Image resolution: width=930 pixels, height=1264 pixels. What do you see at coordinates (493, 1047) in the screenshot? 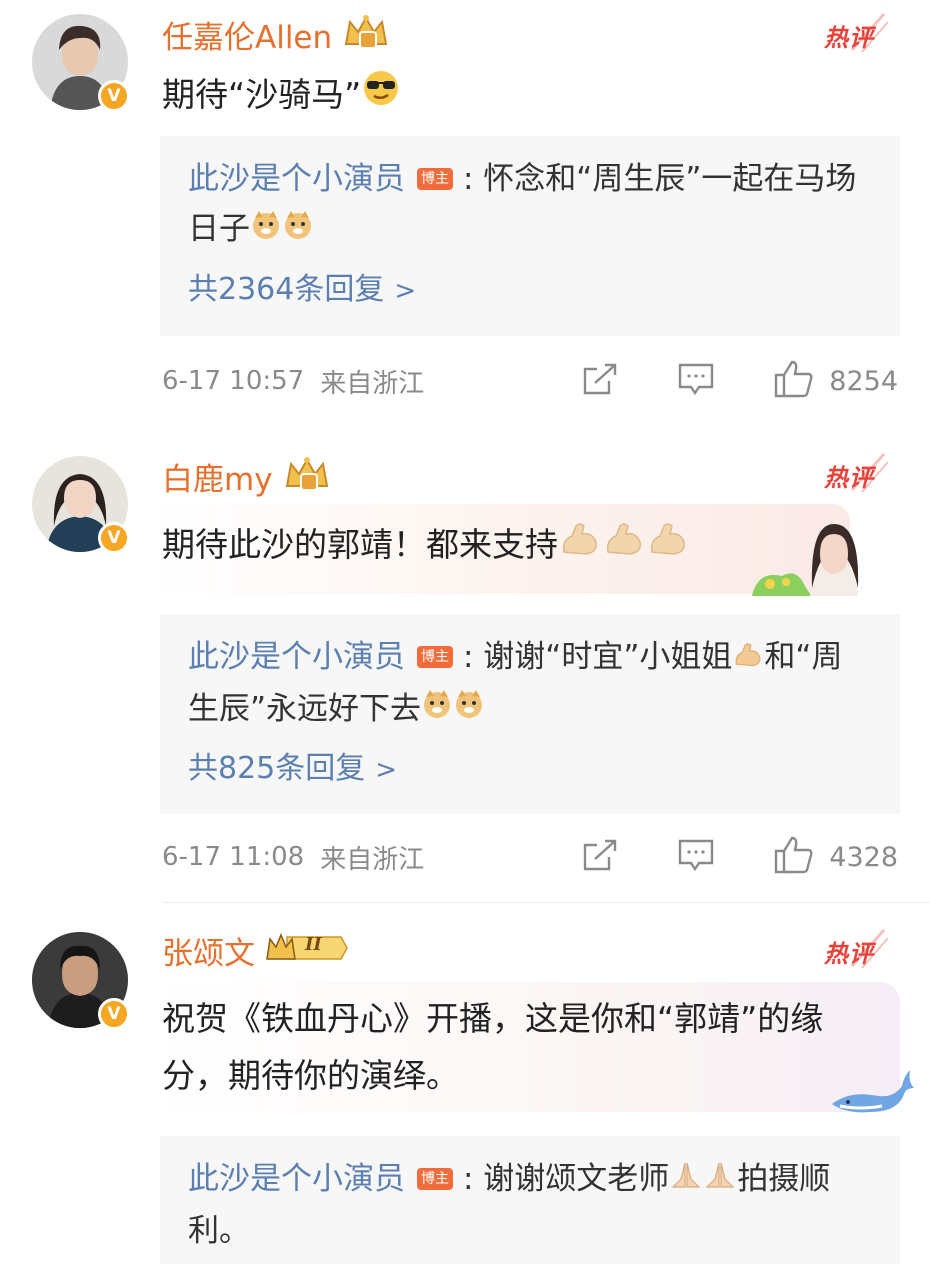
I see `comment-text: 祝贺《铁血丹心》开播，这是你和“郭靖”的缘分，期待你的演绎。` at bounding box center [493, 1047].